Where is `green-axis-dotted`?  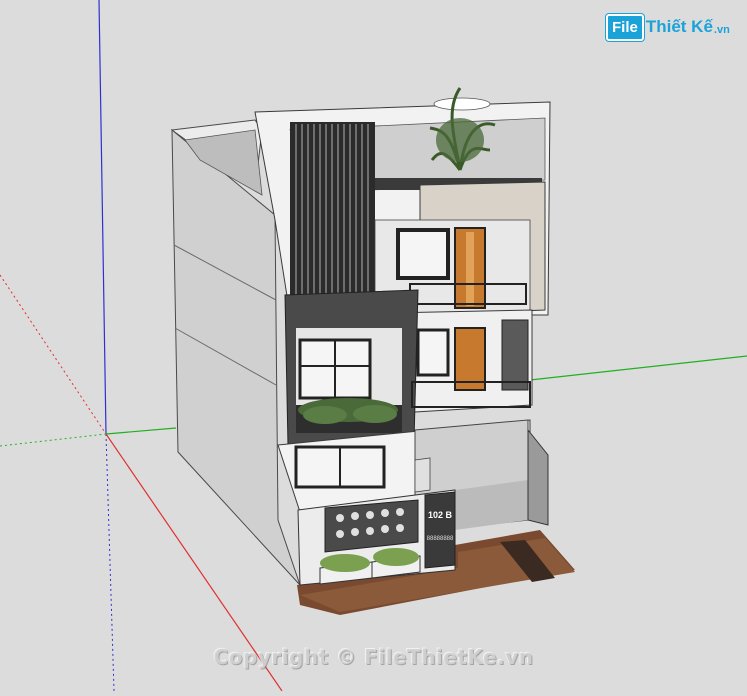
green-axis-dotted is located at coordinates (53, 440).